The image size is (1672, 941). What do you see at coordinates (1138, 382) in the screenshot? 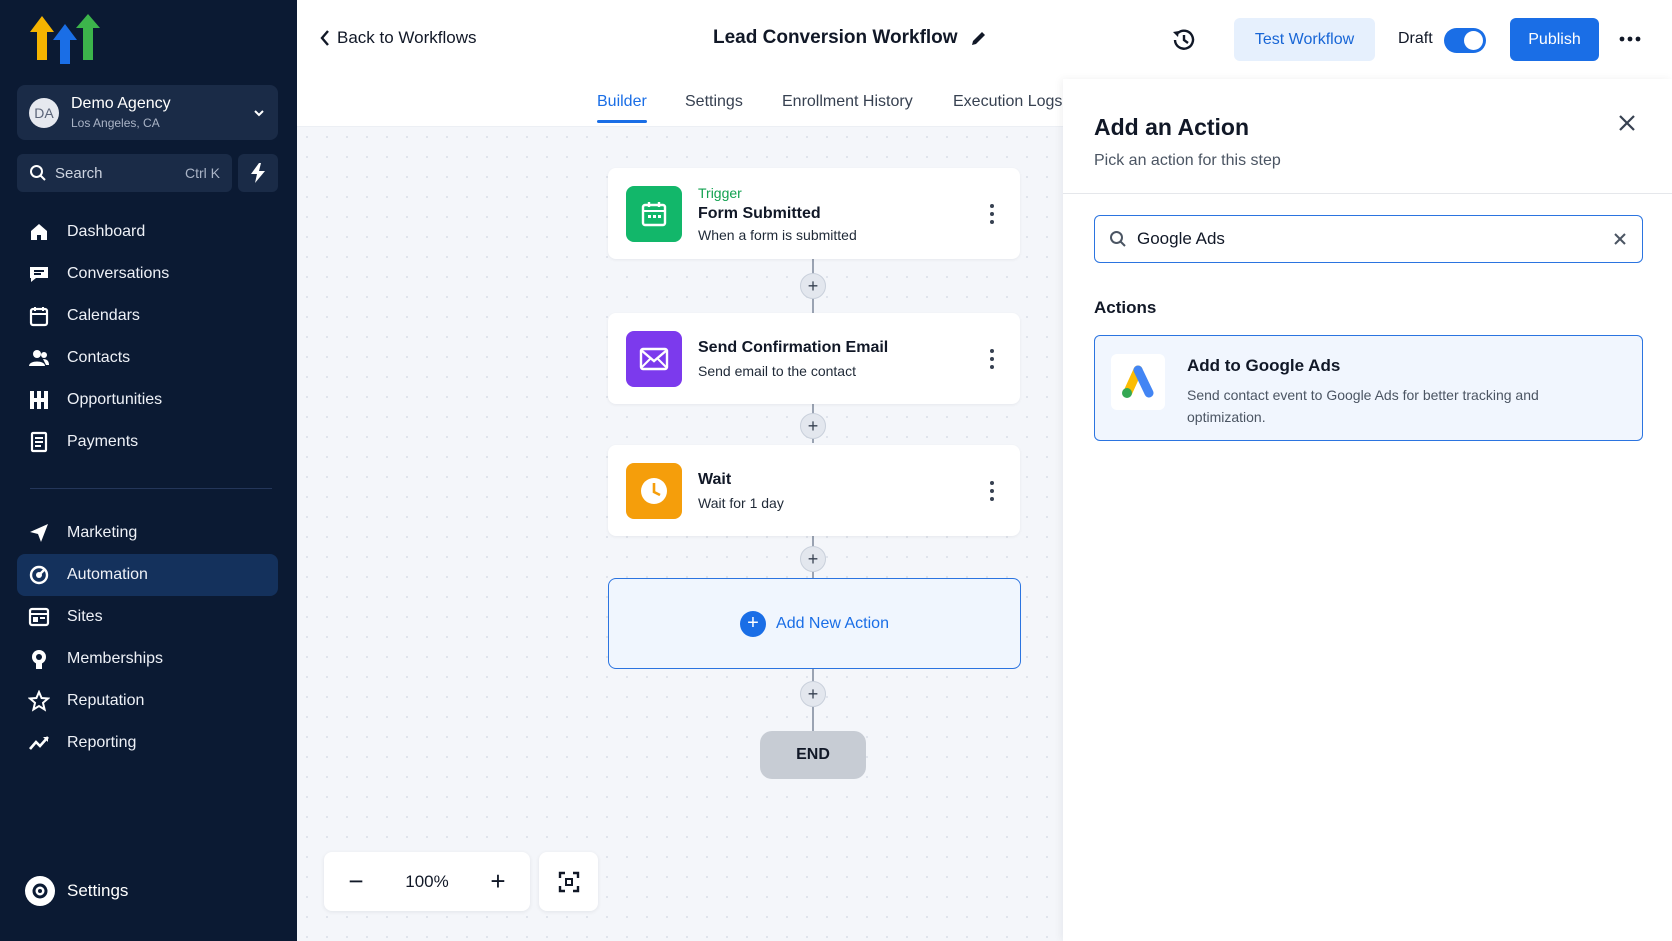
I see `google-ads-logo-icon` at bounding box center [1138, 382].